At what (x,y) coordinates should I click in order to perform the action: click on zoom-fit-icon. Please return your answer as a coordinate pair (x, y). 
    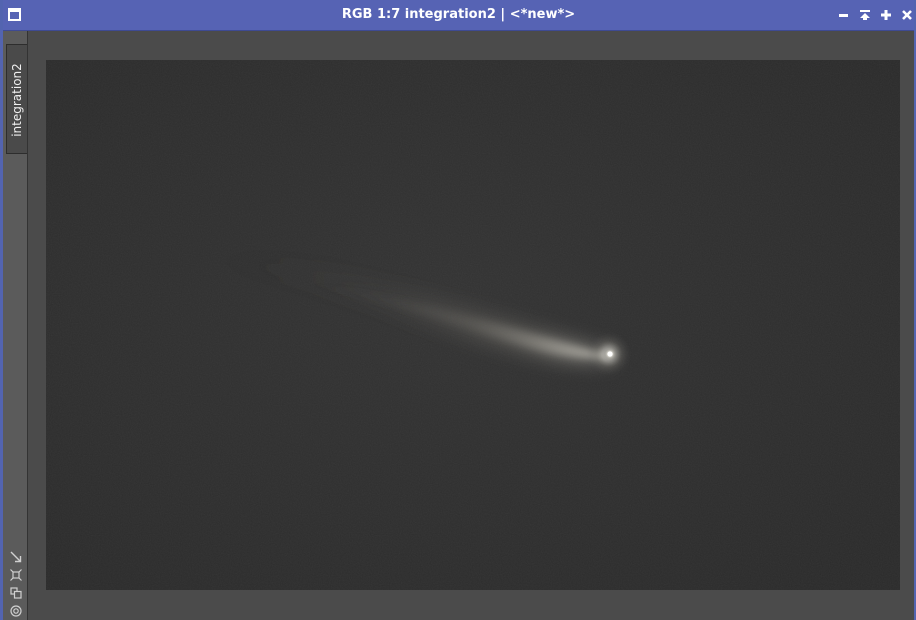
    Looking at the image, I should click on (16, 557).